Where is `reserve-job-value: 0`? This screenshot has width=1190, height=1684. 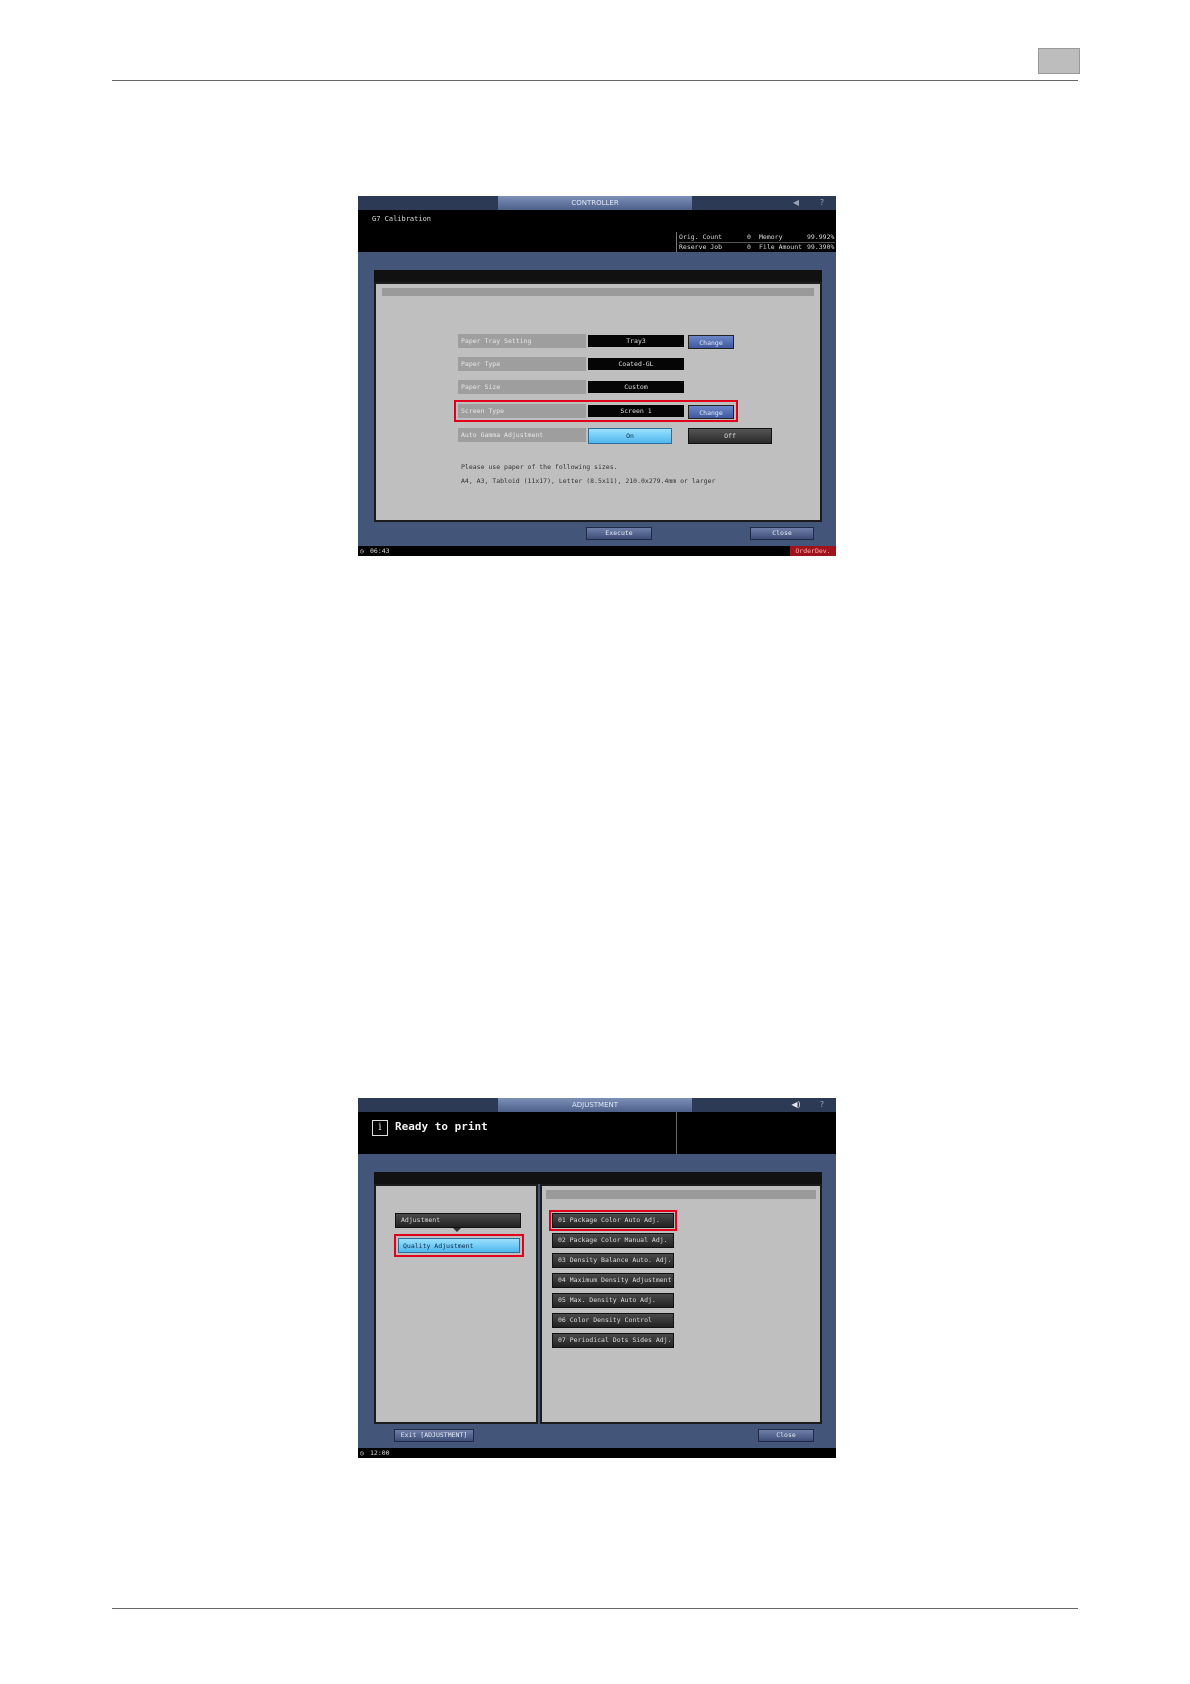 reserve-job-value: 0 is located at coordinates (749, 247).